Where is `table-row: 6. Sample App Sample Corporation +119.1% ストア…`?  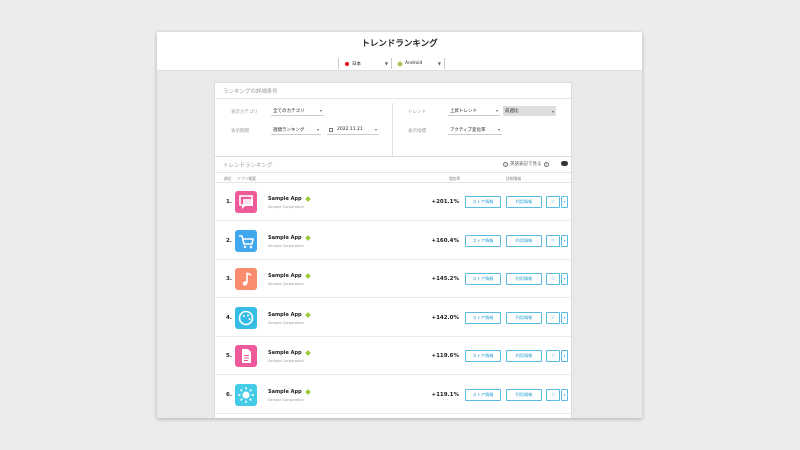 table-row: 6. Sample App Sample Corporation +119.1% ストア… is located at coordinates (393, 395).